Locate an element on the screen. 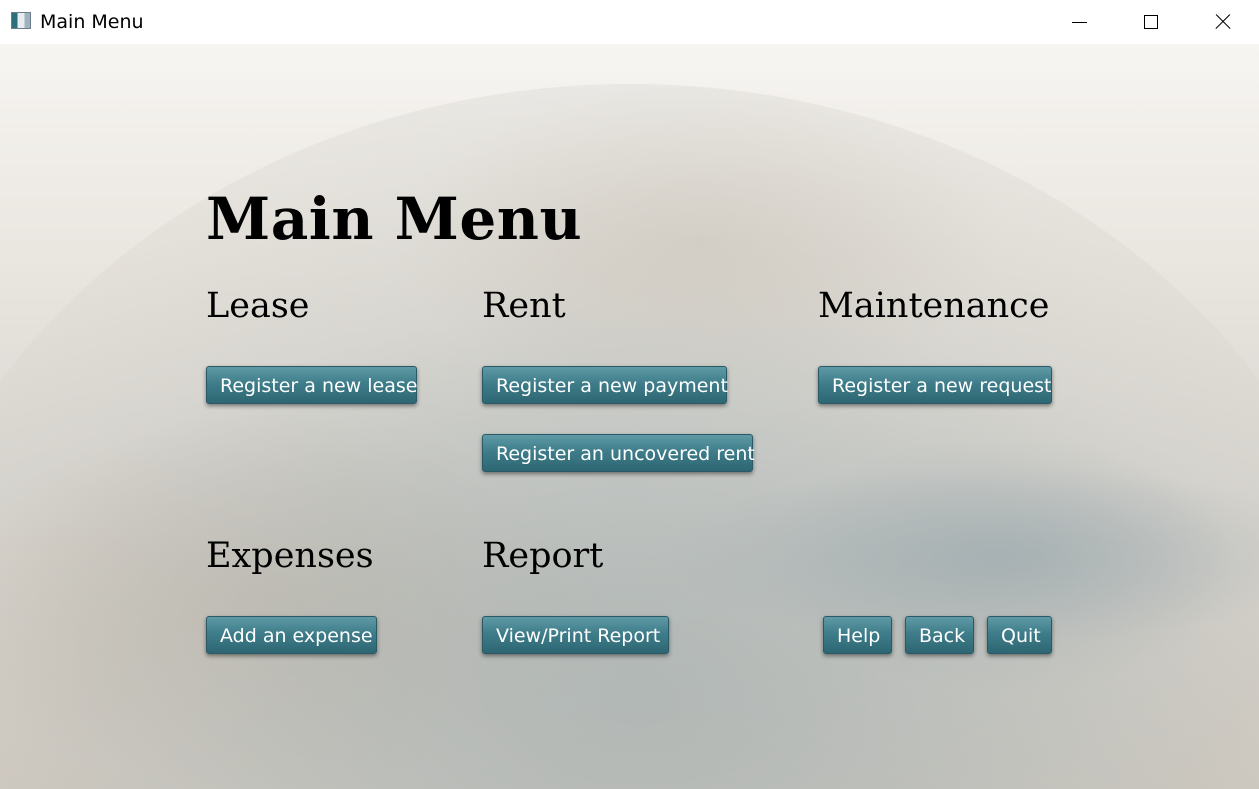  section-title-report: Report is located at coordinates (543, 556).